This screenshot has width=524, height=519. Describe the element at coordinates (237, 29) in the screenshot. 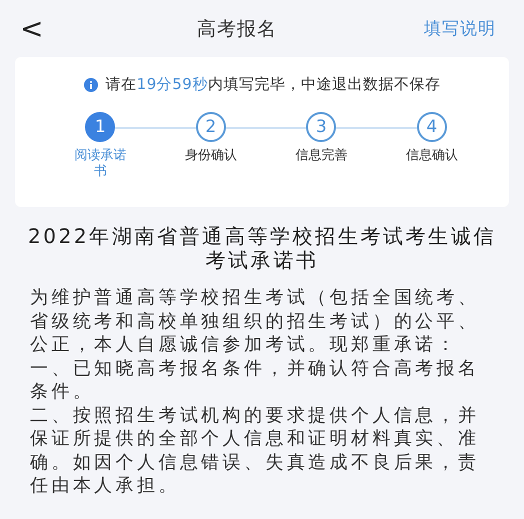

I see `page-title: 高考报名` at that location.